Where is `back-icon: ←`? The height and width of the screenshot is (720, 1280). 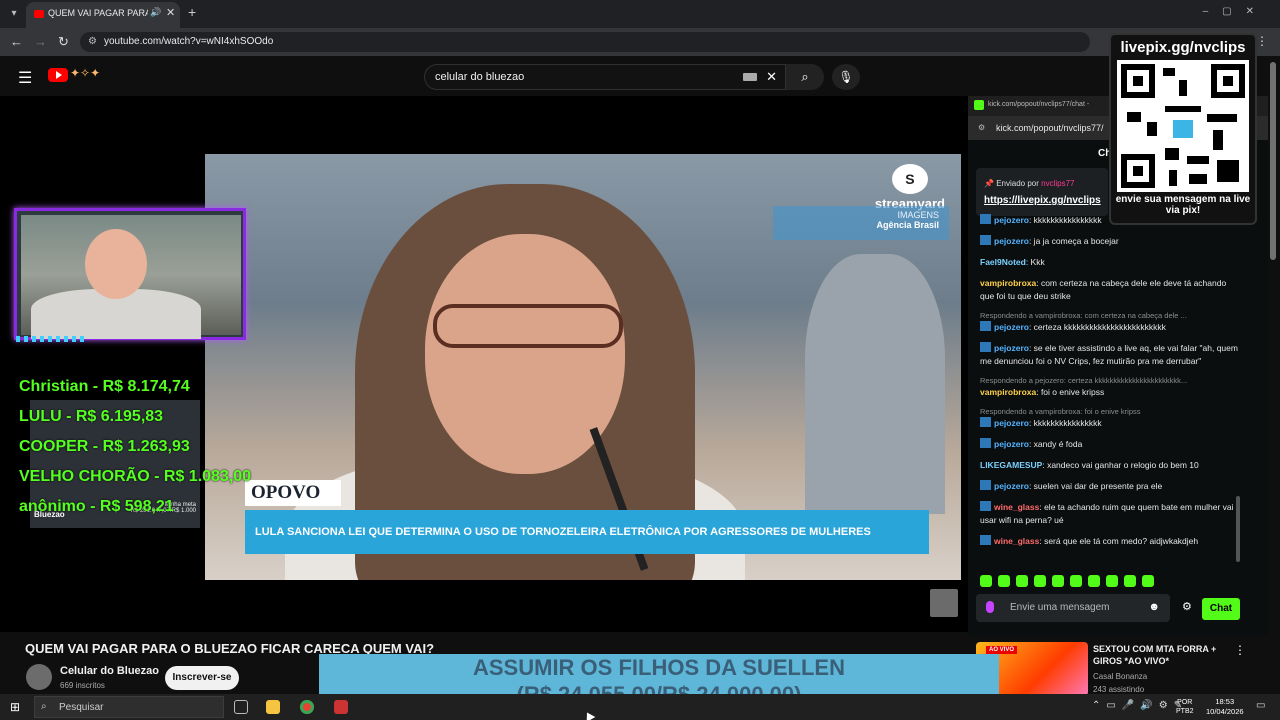 back-icon: ← is located at coordinates (16, 41).